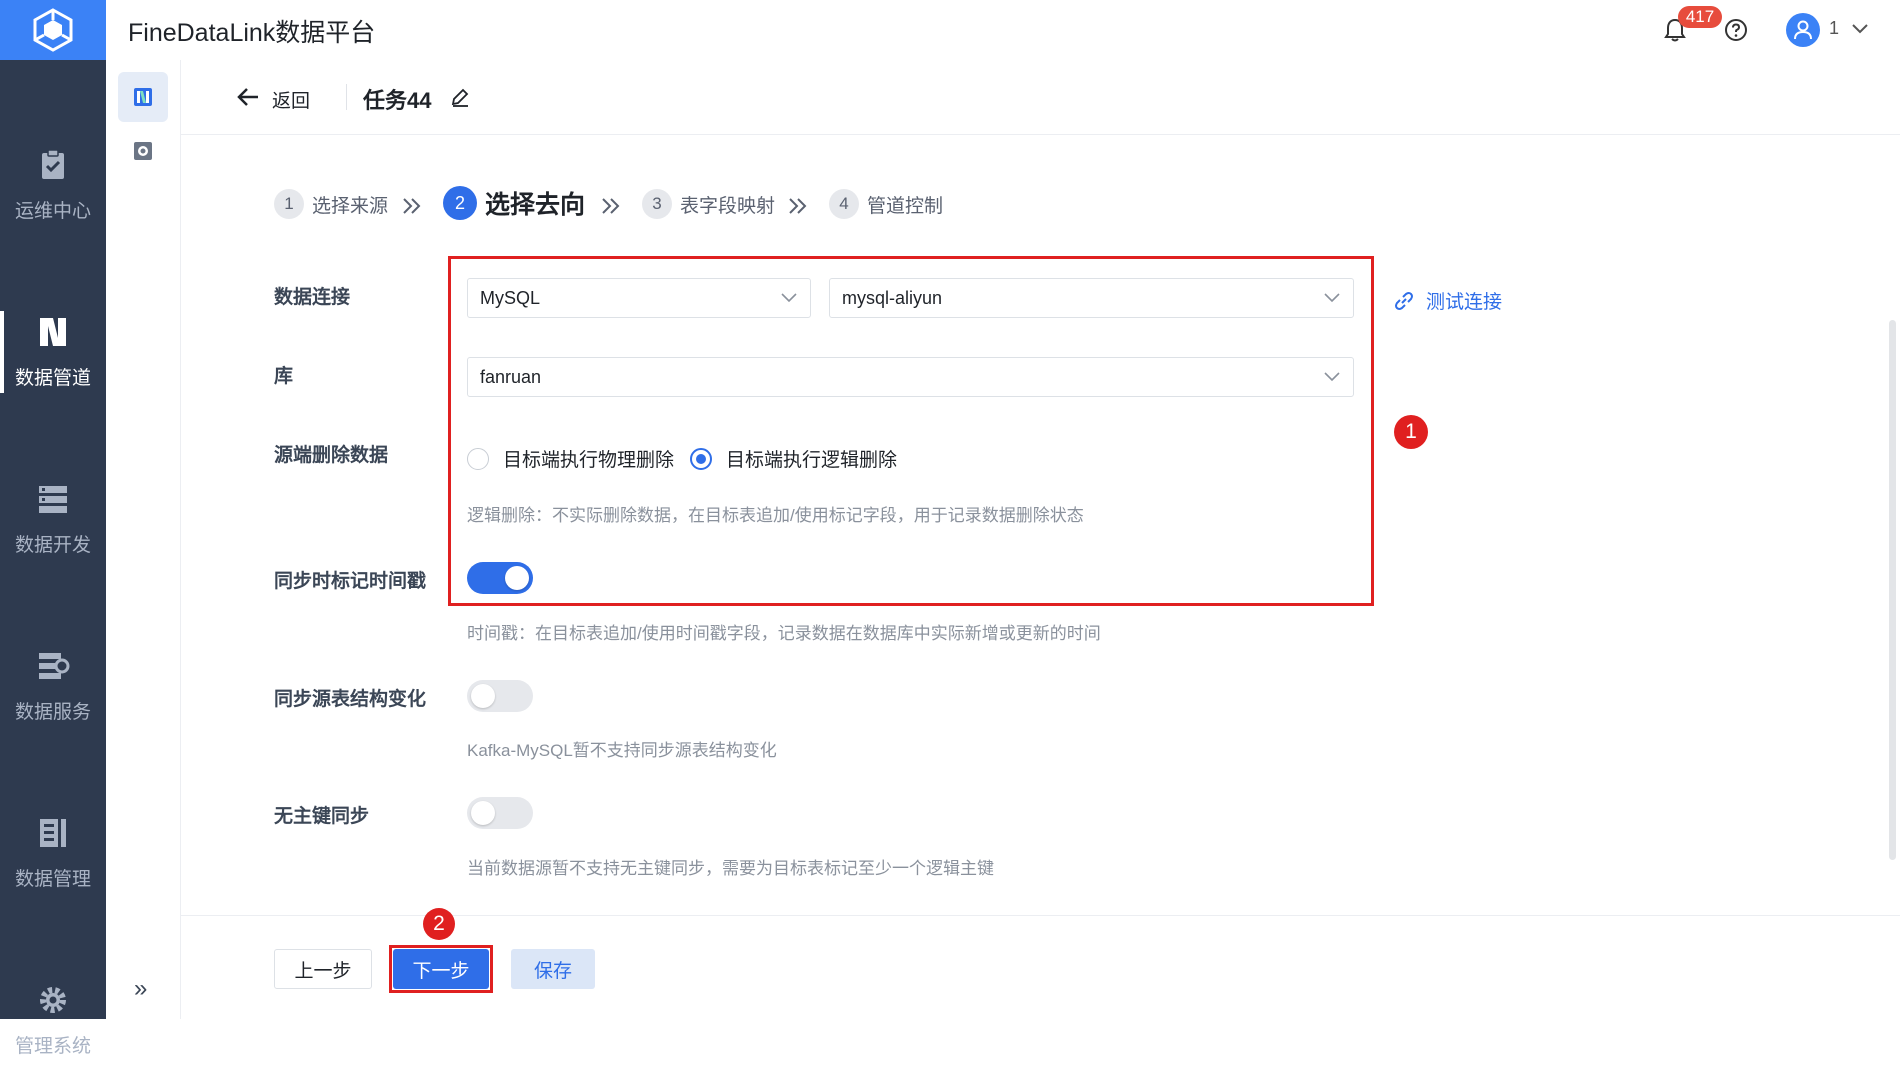  I want to click on sidebar-item-label: 运维中心, so click(52, 211).